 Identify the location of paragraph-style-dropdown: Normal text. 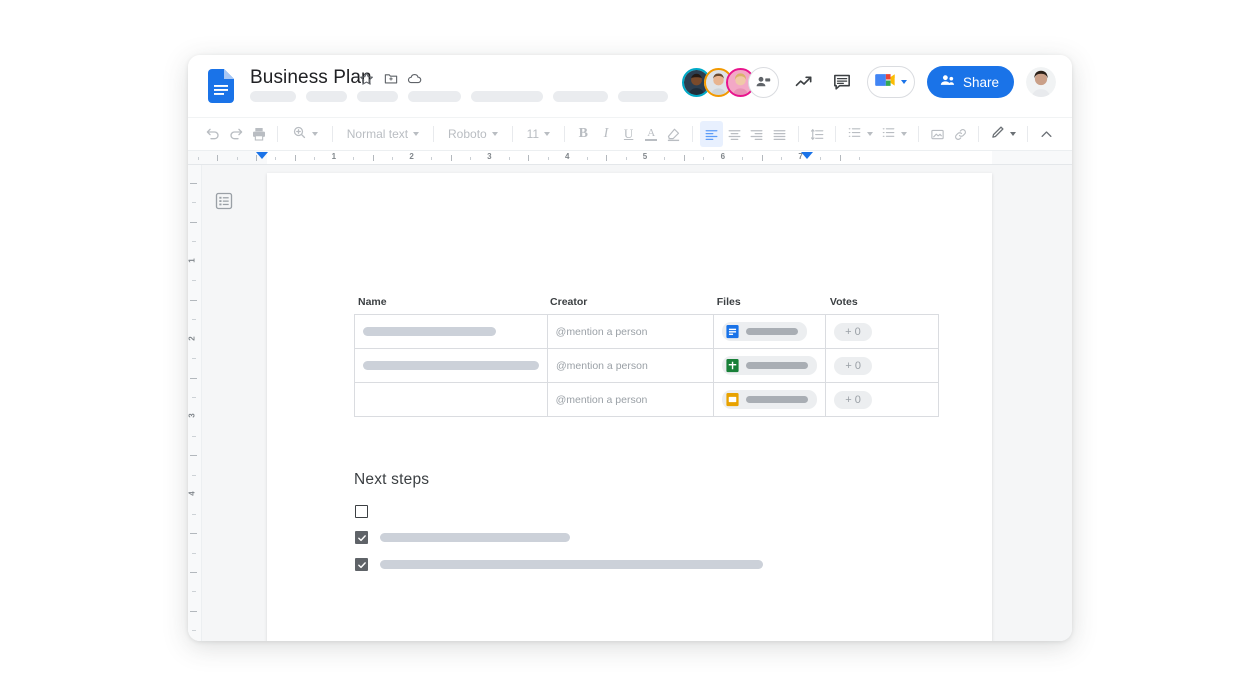
(383, 134).